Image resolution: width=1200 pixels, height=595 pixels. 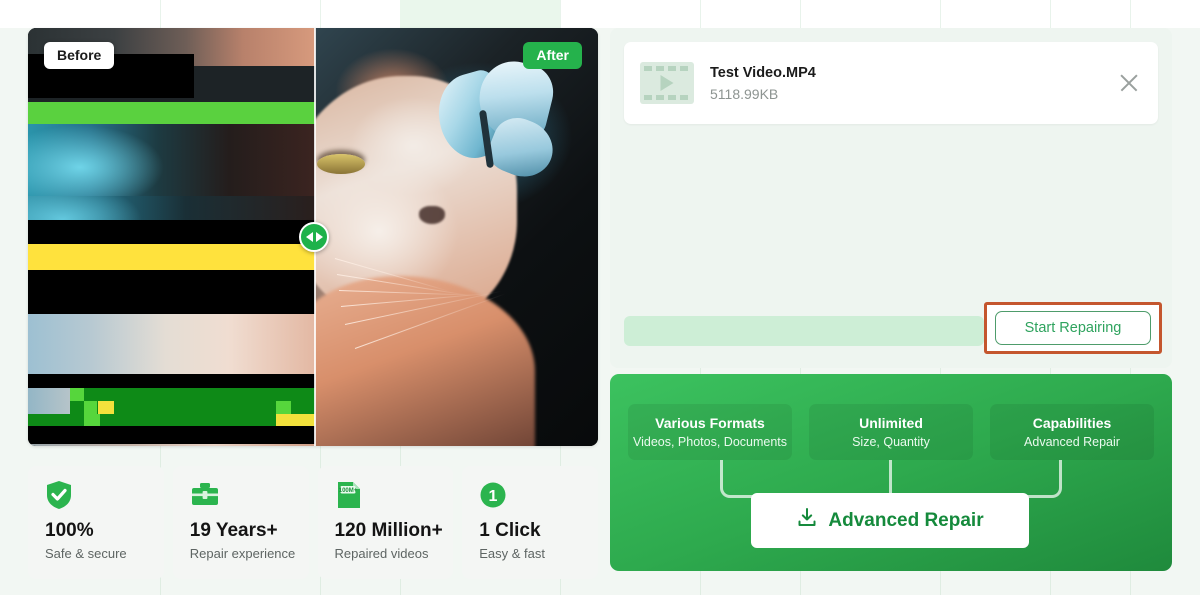 I want to click on stat-value: 19 Years+, so click(x=233, y=530).